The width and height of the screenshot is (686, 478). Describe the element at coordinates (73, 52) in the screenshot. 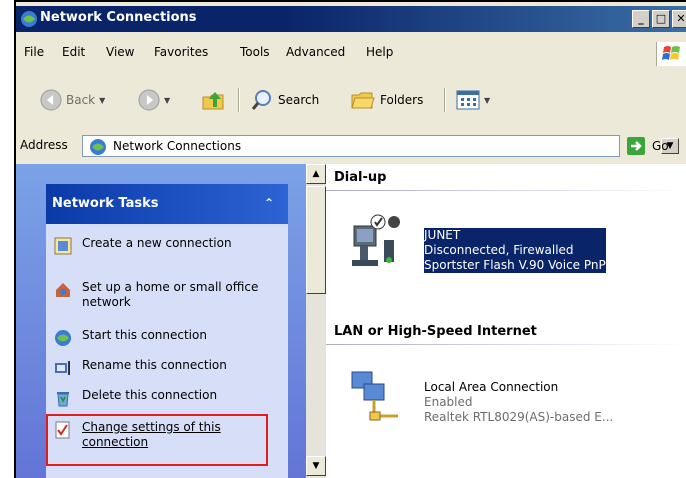

I see `menu-edit: Edit` at that location.